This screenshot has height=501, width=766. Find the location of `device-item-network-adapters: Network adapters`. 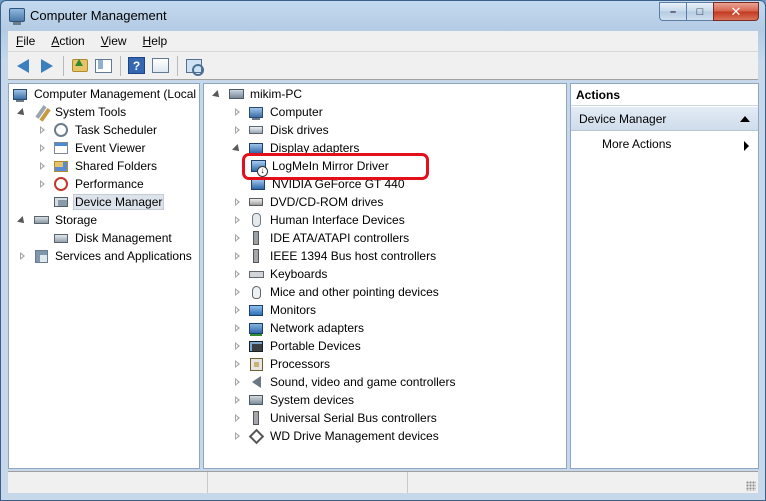

device-item-network-adapters: Network adapters is located at coordinates (299, 328).